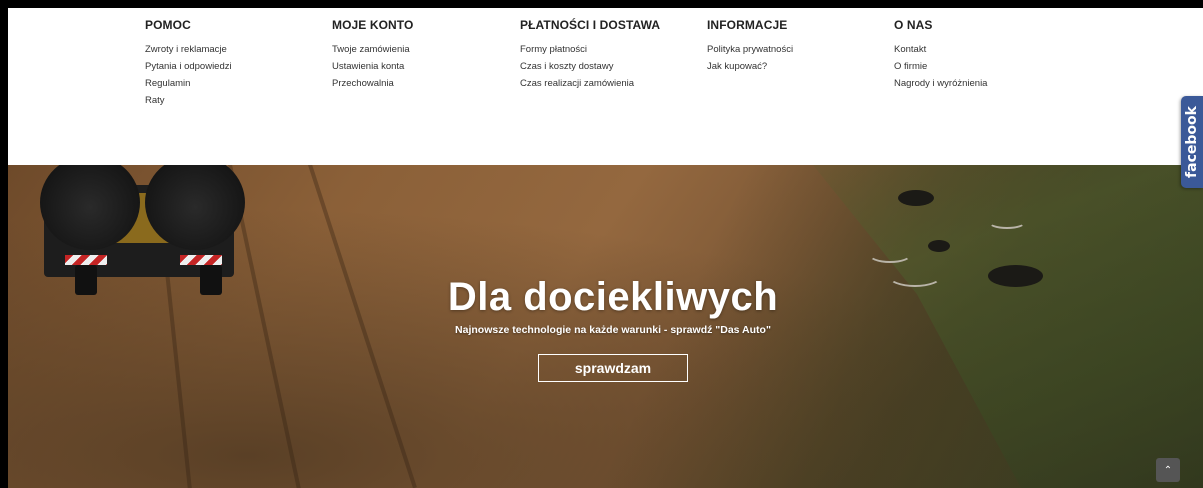 This screenshot has width=1203, height=488. Describe the element at coordinates (613, 368) in the screenshot. I see `sprawdzam-button: sprawdzam` at that location.